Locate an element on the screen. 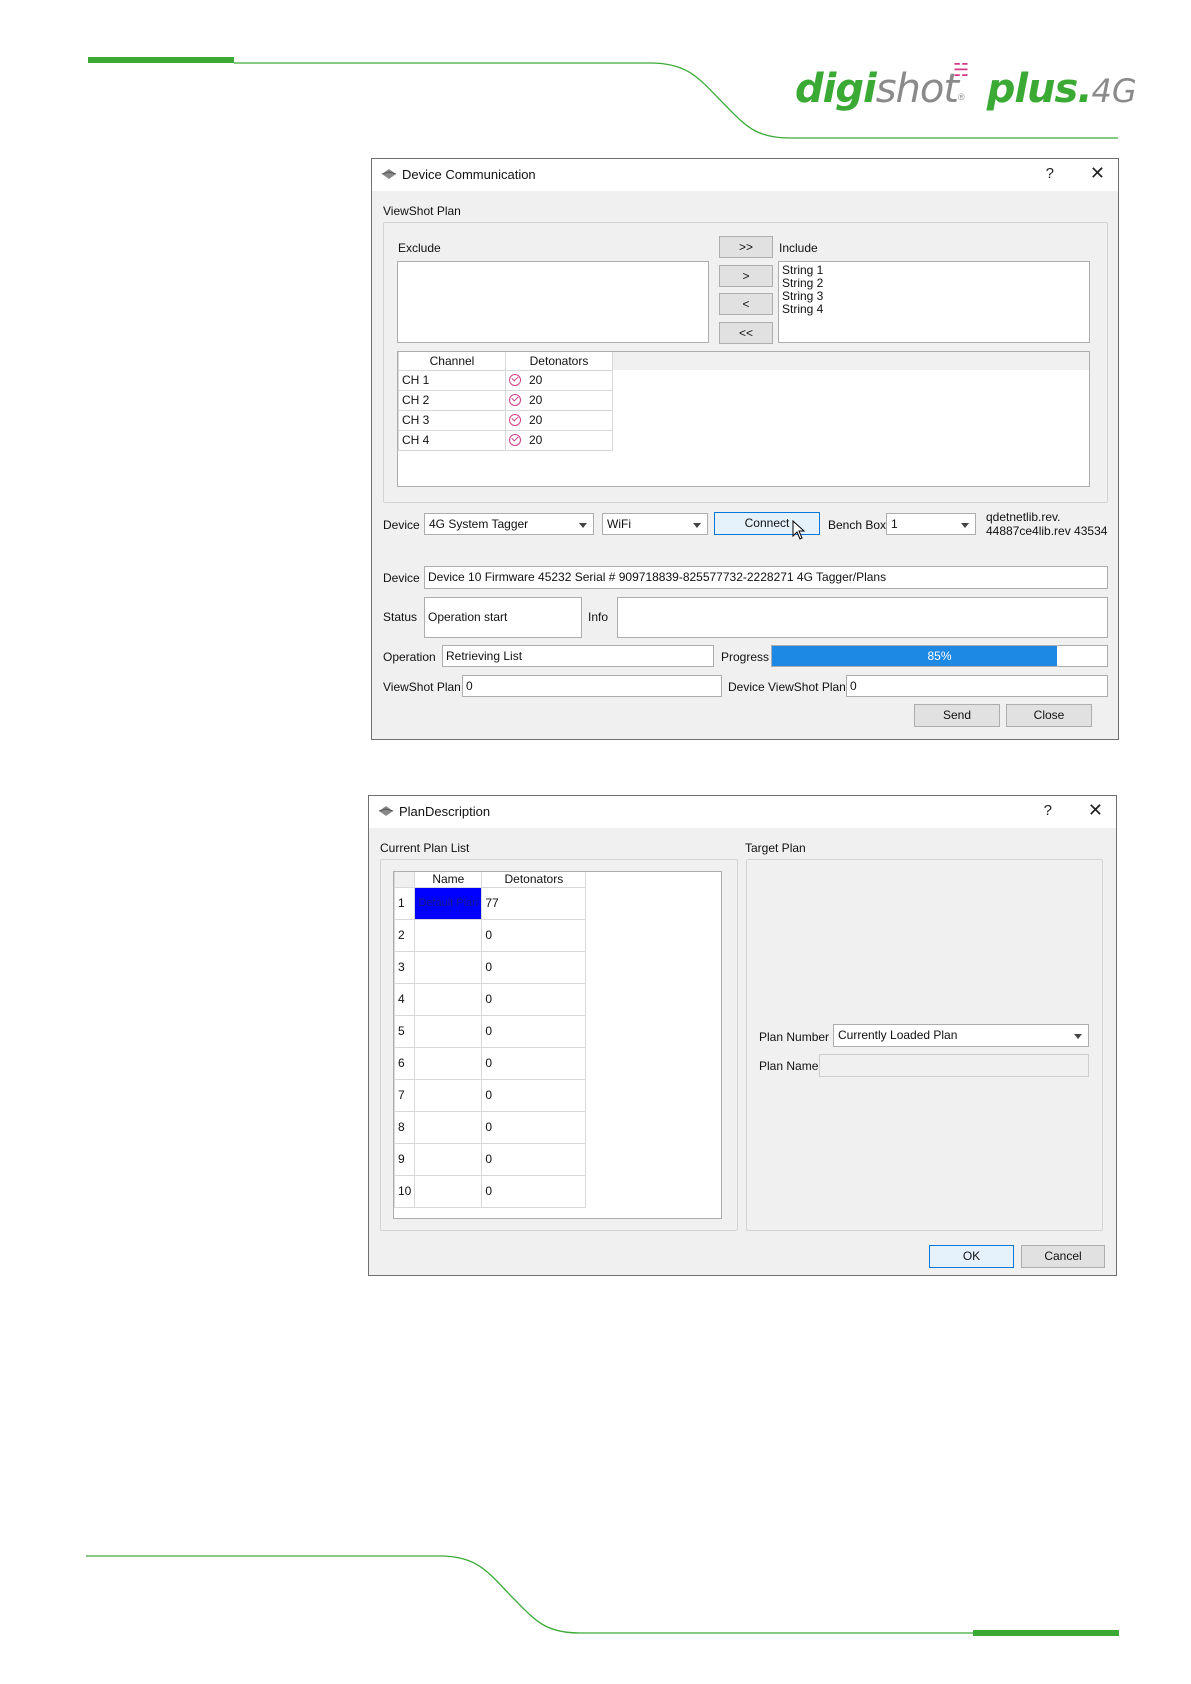 The image size is (1191, 1684). device-viewshot-plan-label: Device ViewShot Plan is located at coordinates (787, 687).